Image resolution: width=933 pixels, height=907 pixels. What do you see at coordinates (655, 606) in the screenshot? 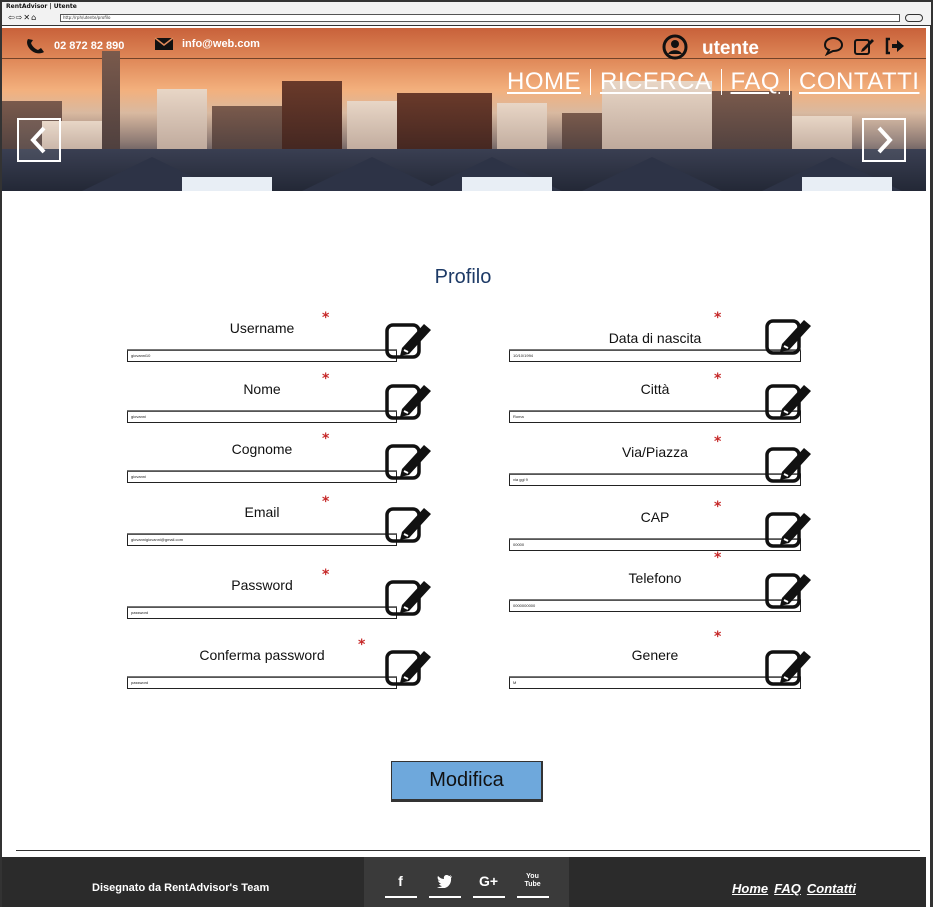
I see `field-input: 0000000000` at bounding box center [655, 606].